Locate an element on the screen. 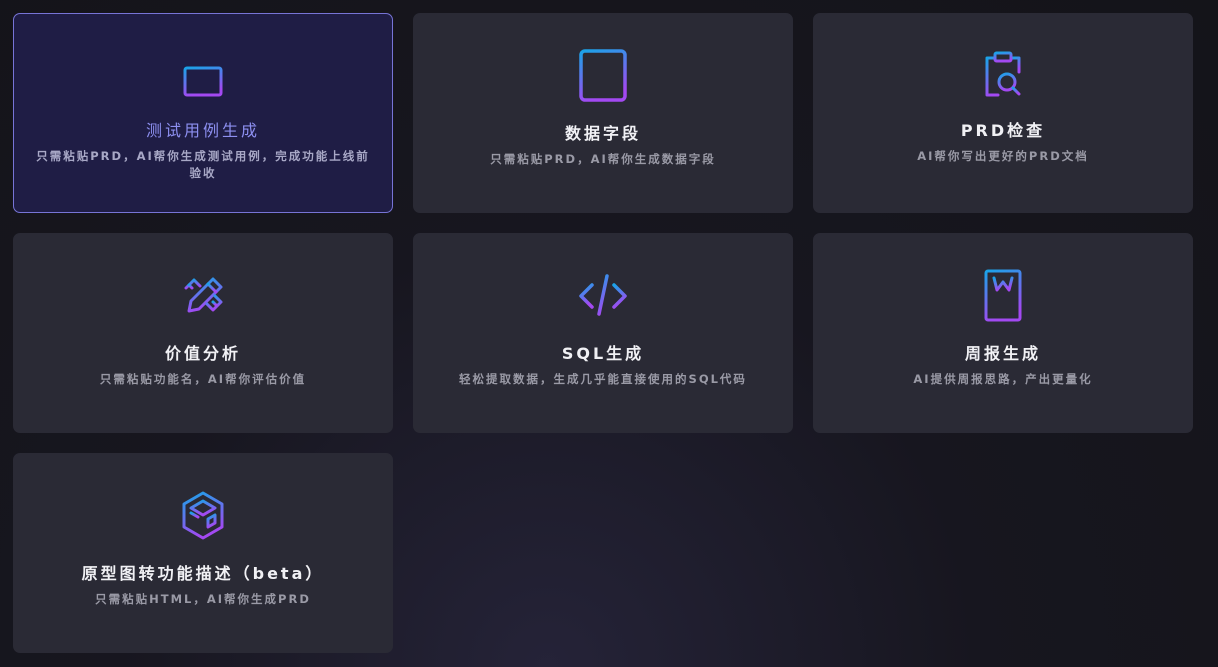 This screenshot has height=667, width=1218. card-description: AI帮你写出更好的PRD文档 is located at coordinates (1003, 156).